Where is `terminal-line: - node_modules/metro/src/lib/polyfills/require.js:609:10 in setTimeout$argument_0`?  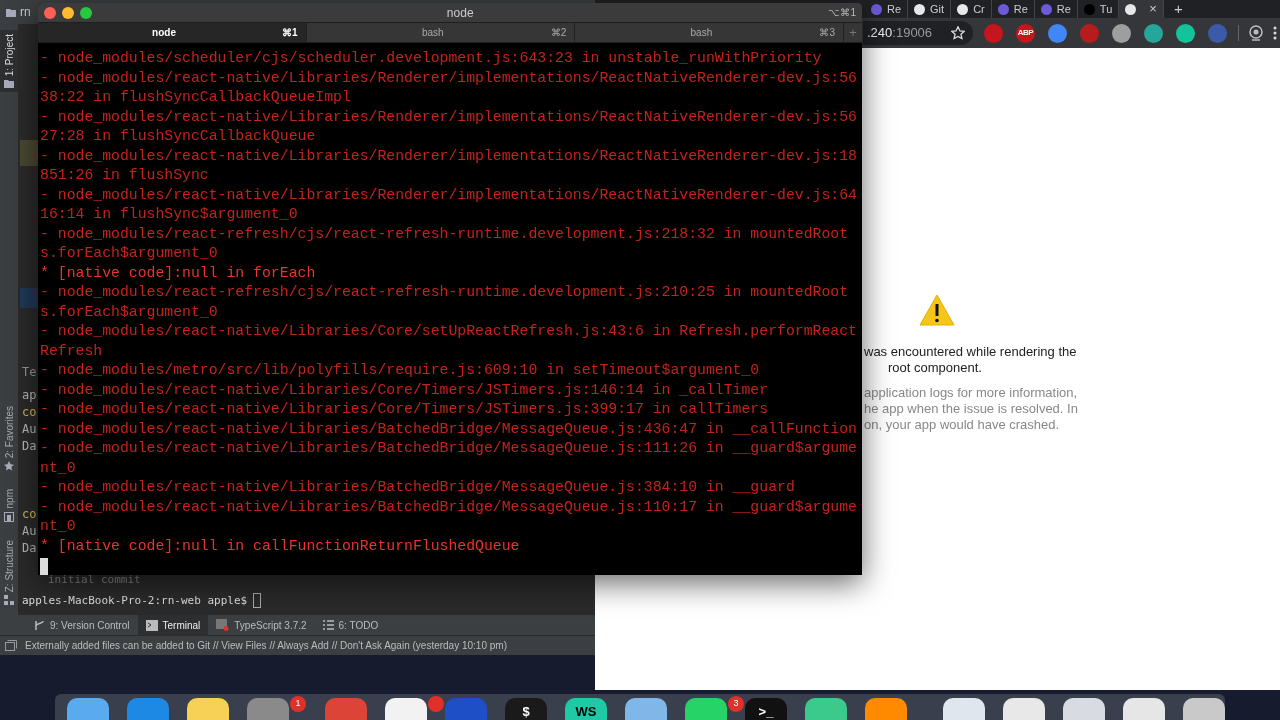 terminal-line: - node_modules/metro/src/lib/polyfills/require.js:609:10 in setTimeout$argument_0 is located at coordinates (400, 370).